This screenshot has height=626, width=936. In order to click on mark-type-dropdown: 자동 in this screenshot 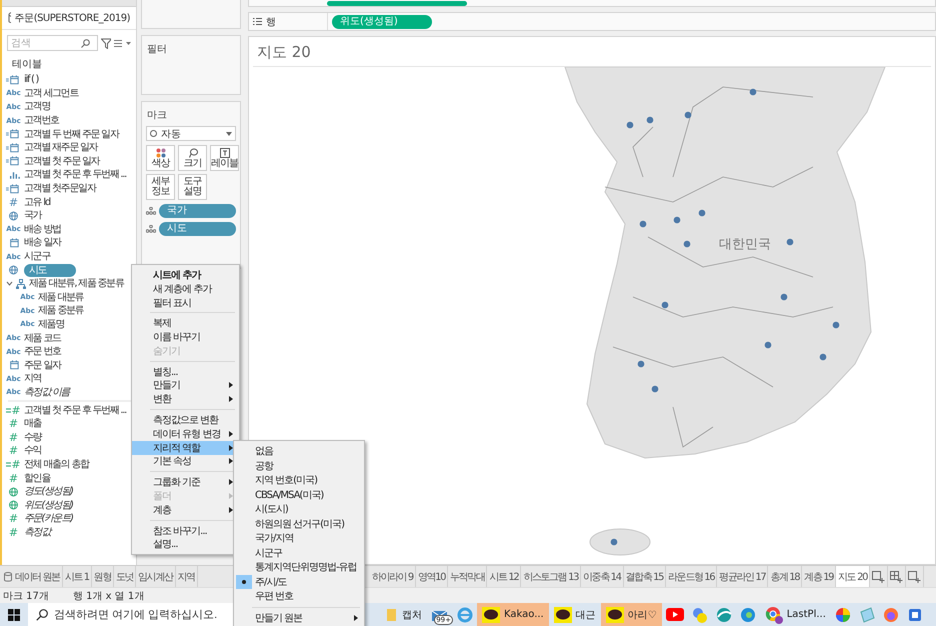, I will do `click(191, 133)`.